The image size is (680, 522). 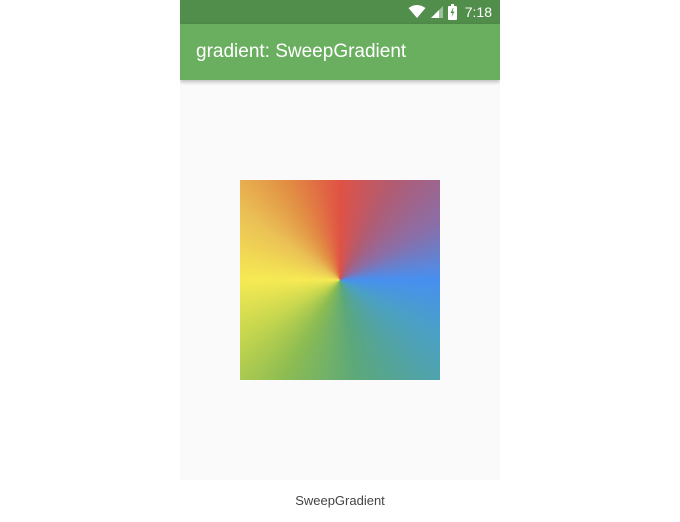 What do you see at coordinates (340, 12) in the screenshot?
I see `status-bar: 7:18` at bounding box center [340, 12].